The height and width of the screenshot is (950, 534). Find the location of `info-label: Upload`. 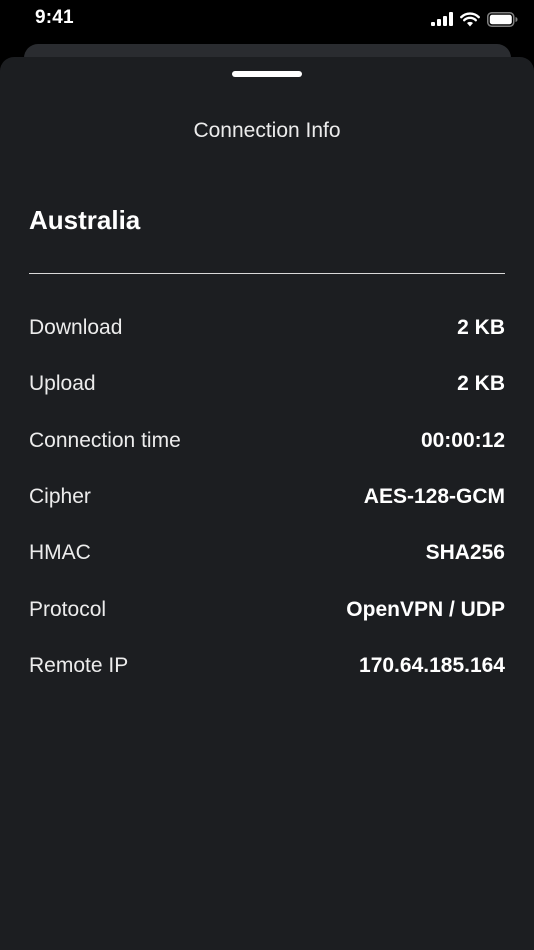

info-label: Upload is located at coordinates (62, 384).